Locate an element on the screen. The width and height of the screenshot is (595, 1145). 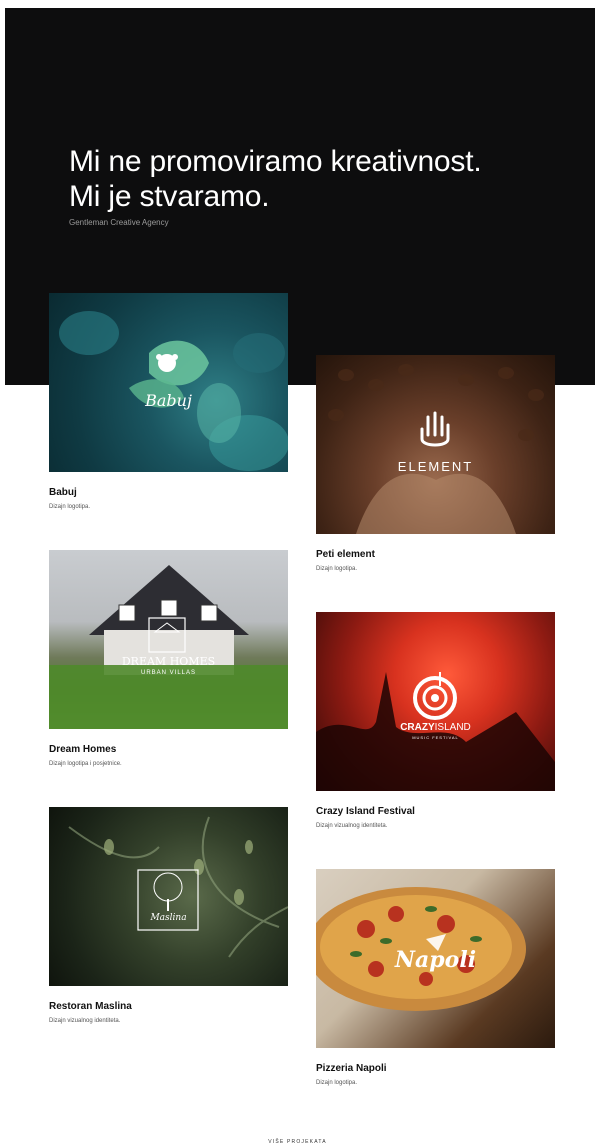
project-card-peti-element: ELEMENT Peti element Dizajn logotipa. is located at coordinates (435, 463).